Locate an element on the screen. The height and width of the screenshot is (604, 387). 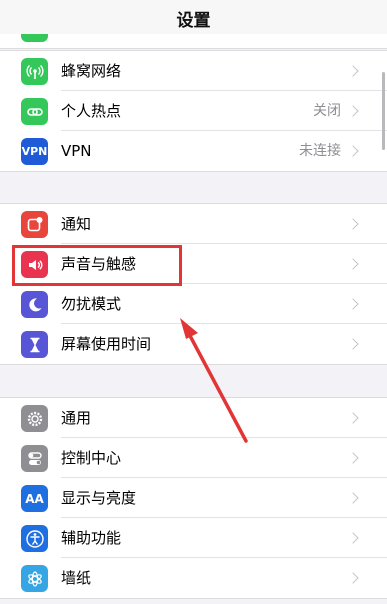
row-label: 通知 is located at coordinates (76, 224).